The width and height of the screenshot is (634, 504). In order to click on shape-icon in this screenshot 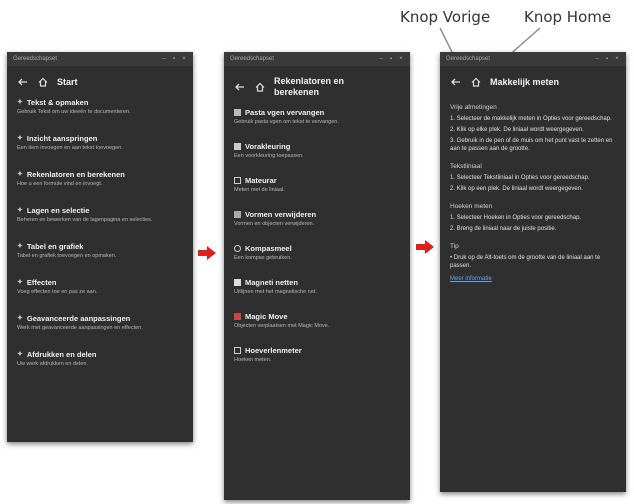, I will do `click(237, 214)`.